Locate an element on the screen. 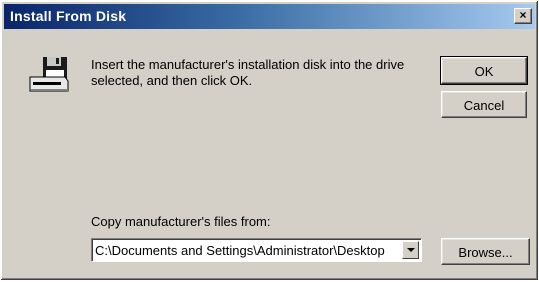  window-title: Install From Disk is located at coordinates (68, 16).